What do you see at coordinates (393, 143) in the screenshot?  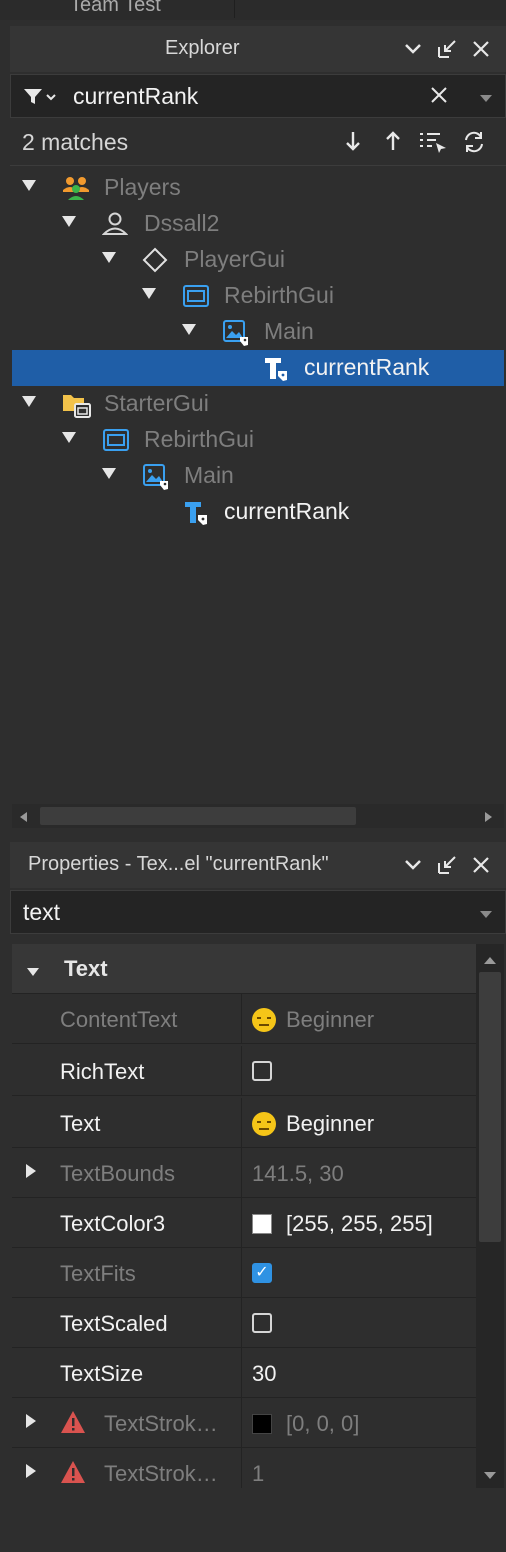 I see `previous-match-icon` at bounding box center [393, 143].